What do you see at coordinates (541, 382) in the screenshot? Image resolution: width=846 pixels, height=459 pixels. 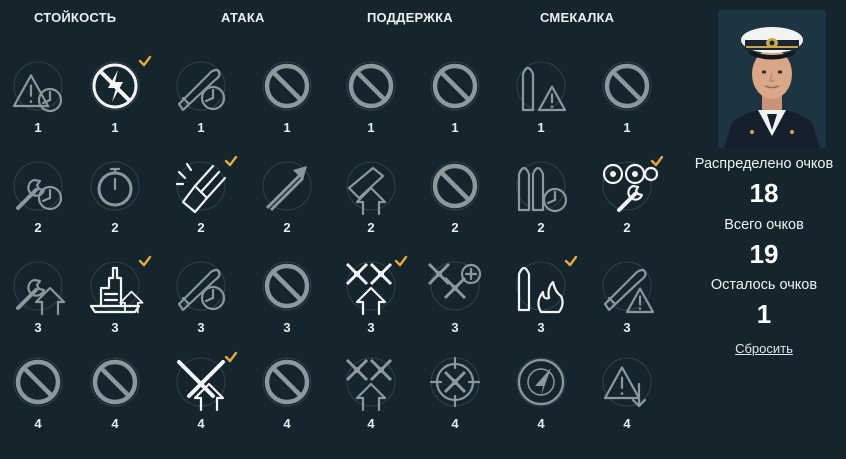 I see `radar-icon` at bounding box center [541, 382].